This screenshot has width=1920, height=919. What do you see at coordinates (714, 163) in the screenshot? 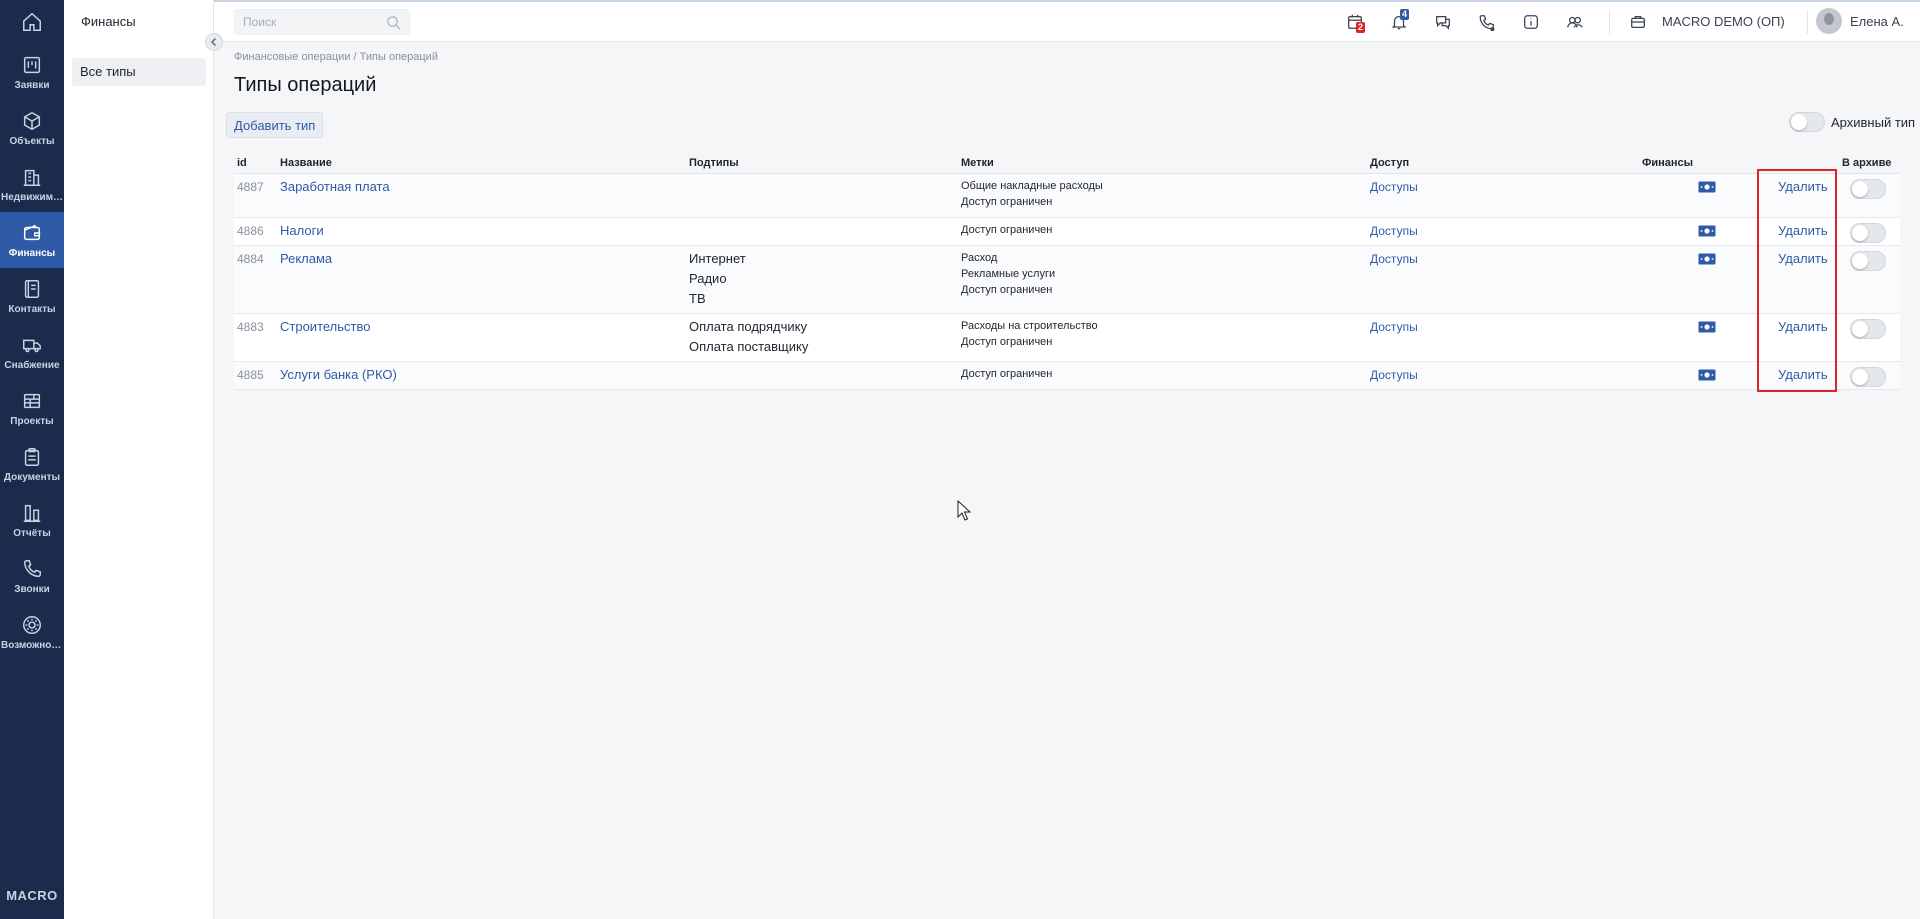
I see `column-header-subtypes: Подтипы` at bounding box center [714, 163].